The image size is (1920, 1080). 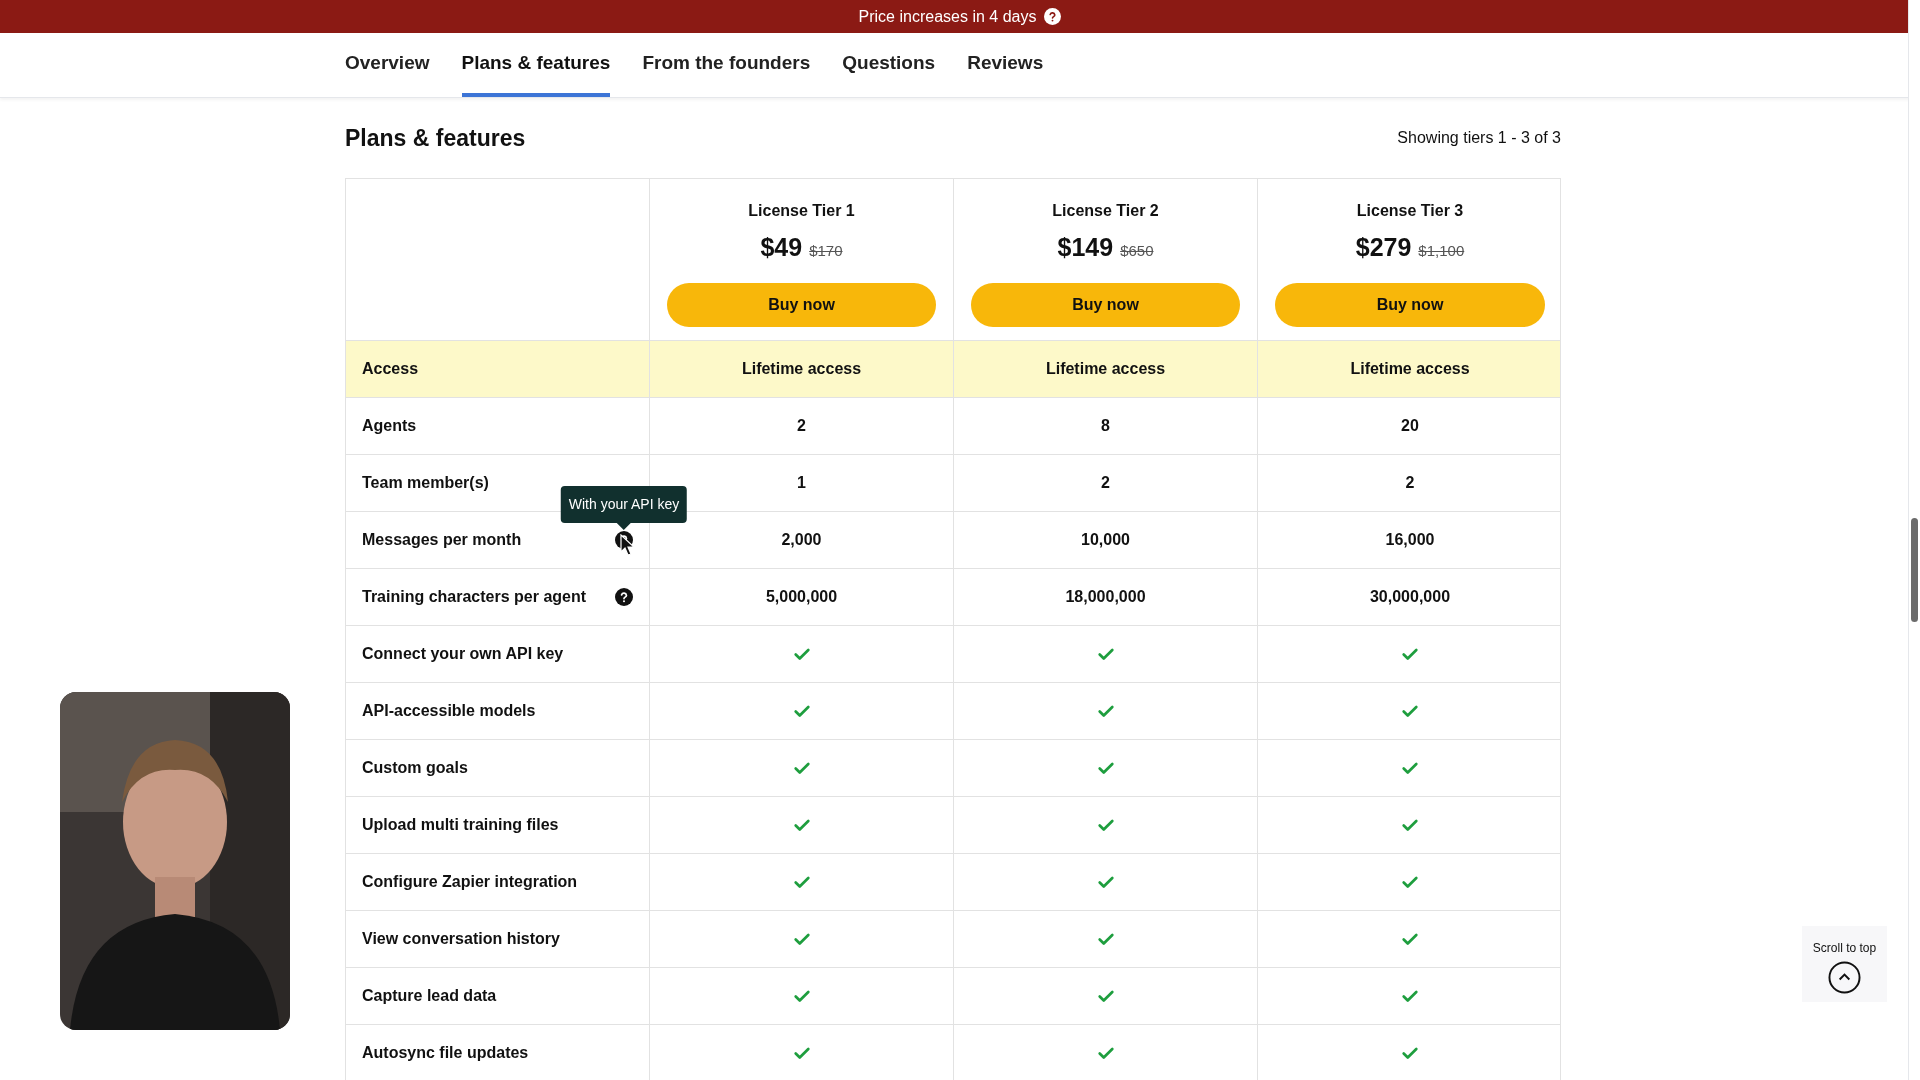 What do you see at coordinates (445, 1053) in the screenshot?
I see `feature-label: Autosync file updates` at bounding box center [445, 1053].